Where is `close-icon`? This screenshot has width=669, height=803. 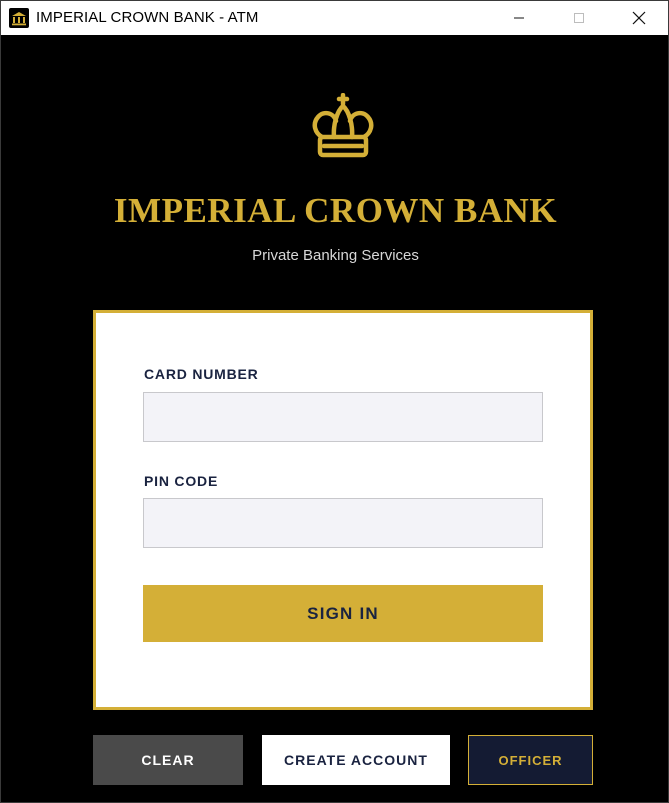 close-icon is located at coordinates (639, 18).